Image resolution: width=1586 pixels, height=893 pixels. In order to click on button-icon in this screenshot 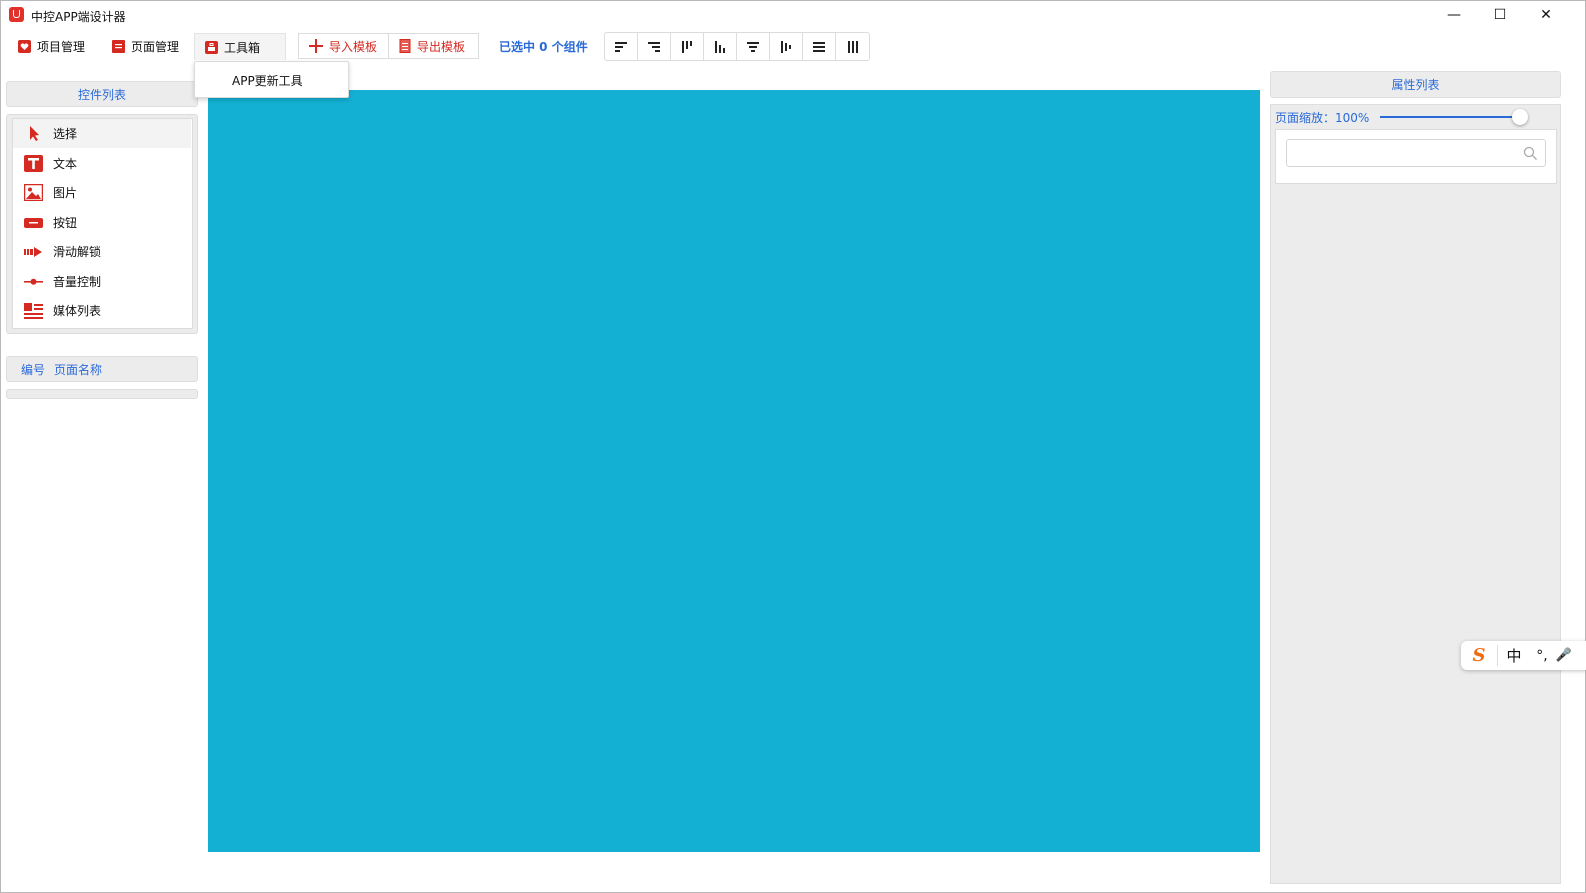, I will do `click(33, 223)`.